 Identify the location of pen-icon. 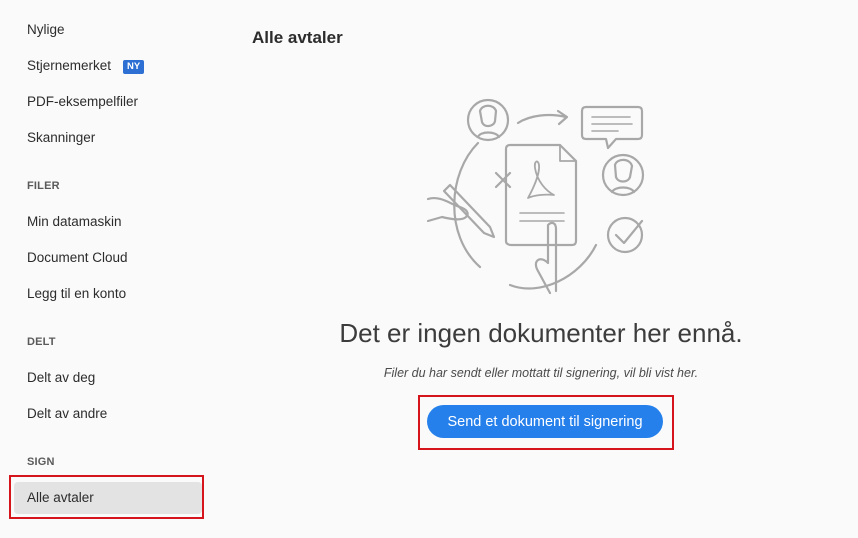
(461, 211).